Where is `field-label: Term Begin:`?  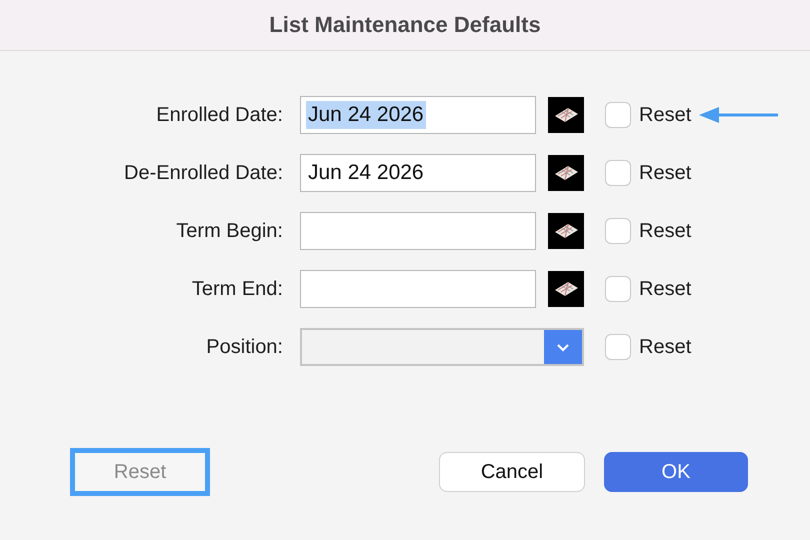
field-label: Term Begin: is located at coordinates (229, 231).